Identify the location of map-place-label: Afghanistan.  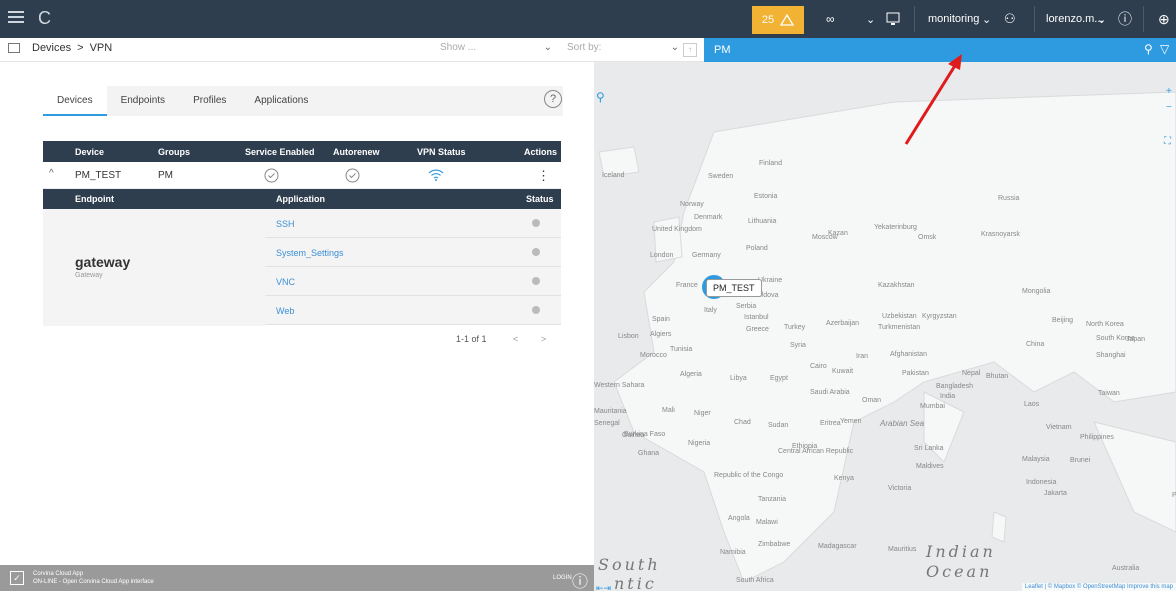
(908, 354).